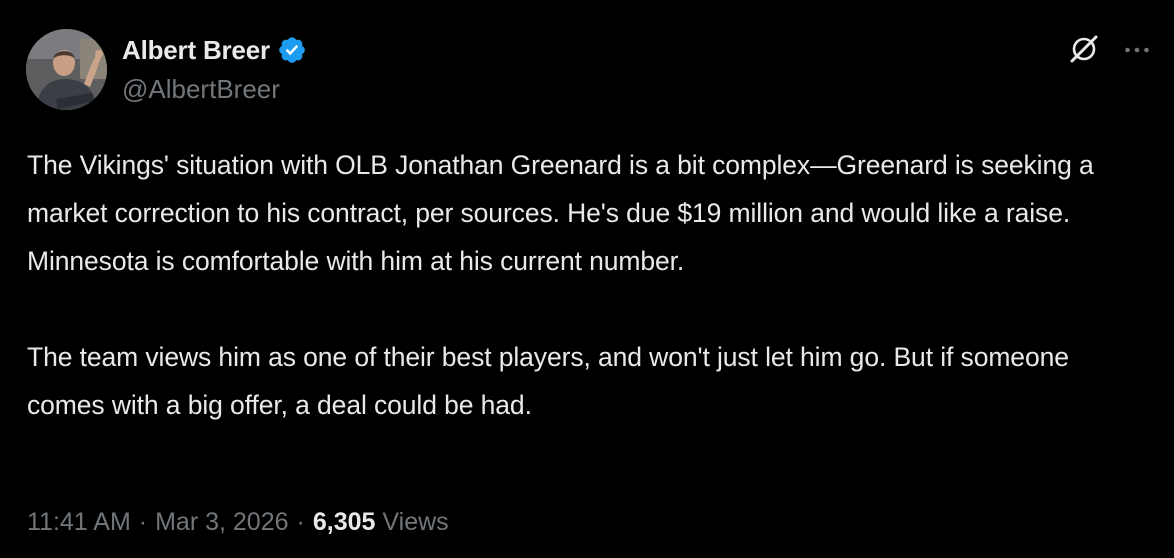  I want to click on author-block: Albert Breer @AlbertBreer, so click(214, 73).